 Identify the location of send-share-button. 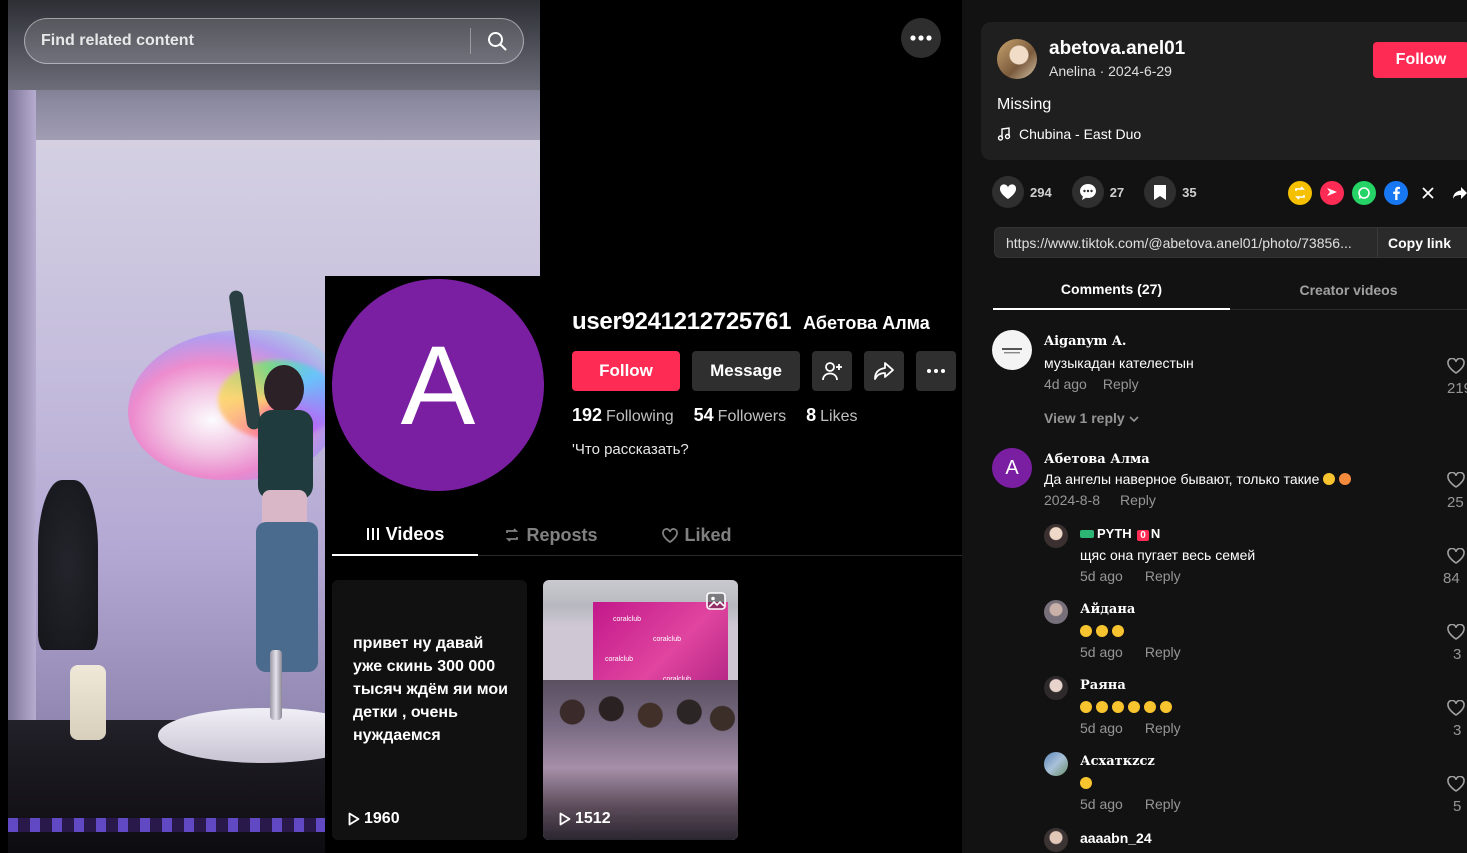
(1332, 193).